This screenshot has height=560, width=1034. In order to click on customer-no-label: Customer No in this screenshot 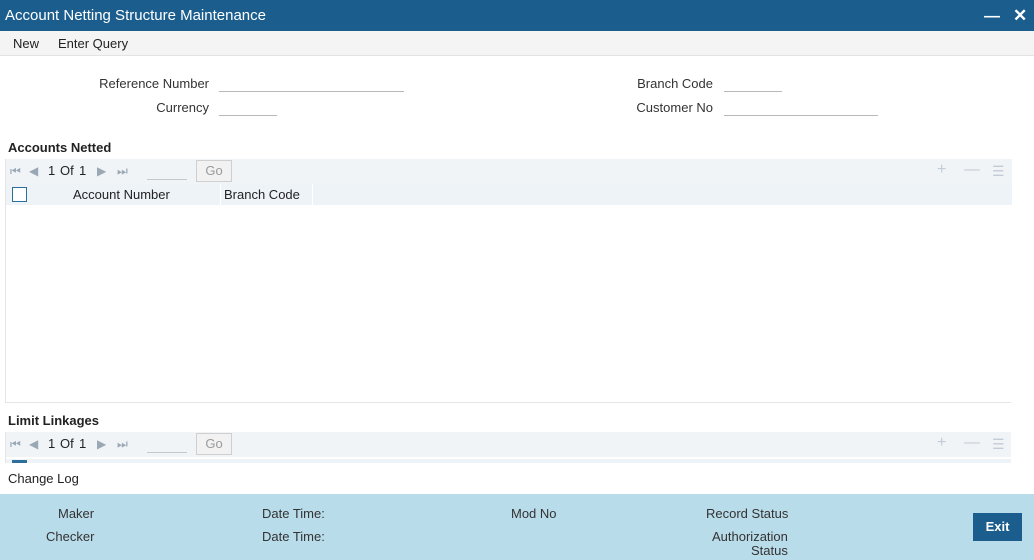, I will do `click(674, 107)`.